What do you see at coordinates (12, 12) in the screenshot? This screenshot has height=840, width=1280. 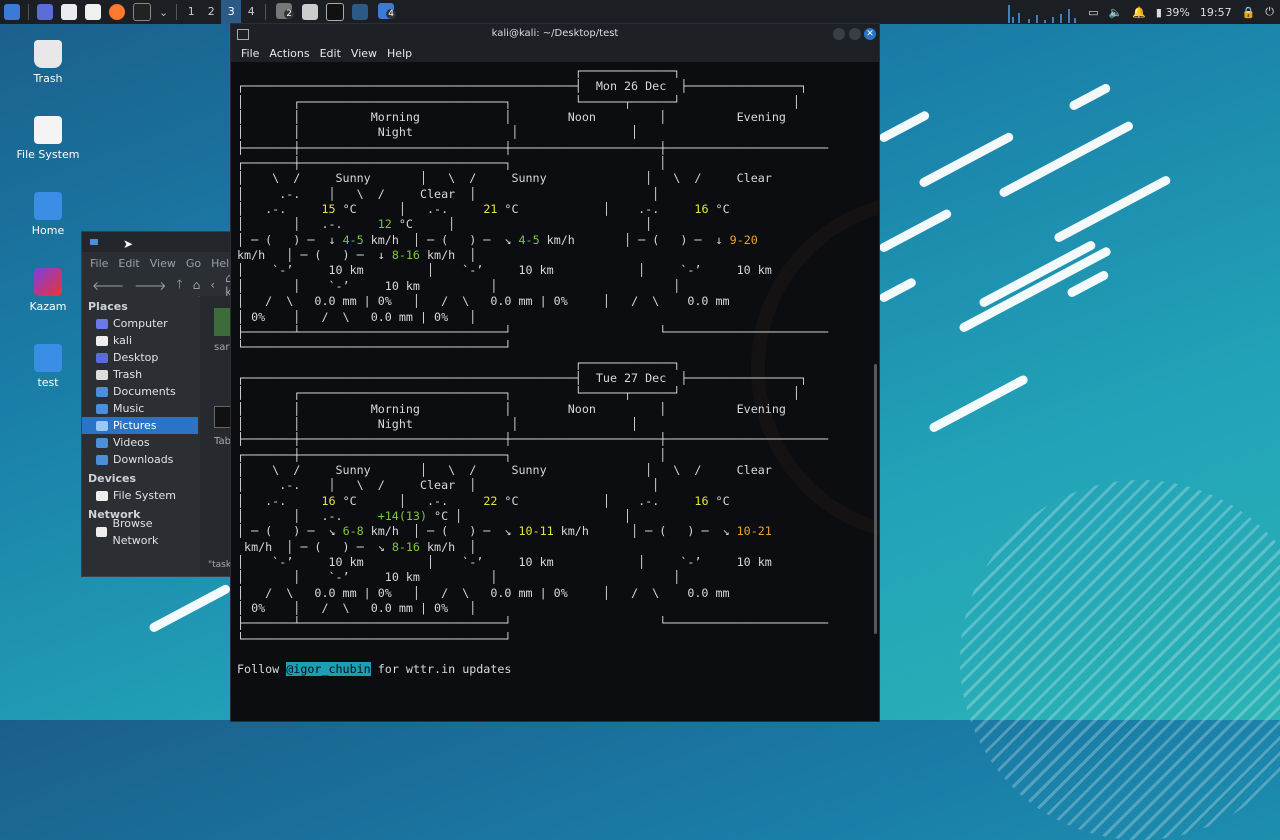 I see `kali-menu-icon` at bounding box center [12, 12].